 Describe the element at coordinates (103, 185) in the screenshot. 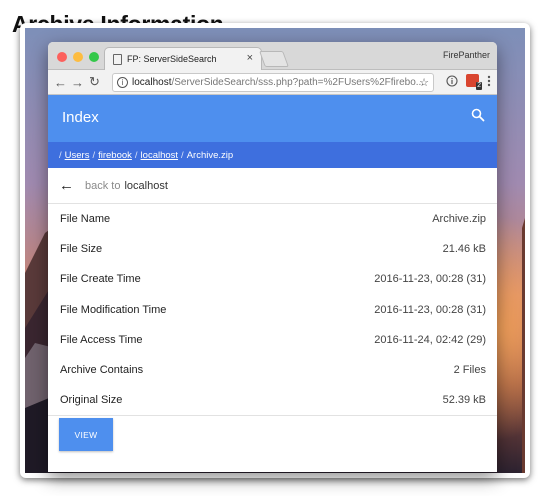

I see `back-prefix: back to` at that location.